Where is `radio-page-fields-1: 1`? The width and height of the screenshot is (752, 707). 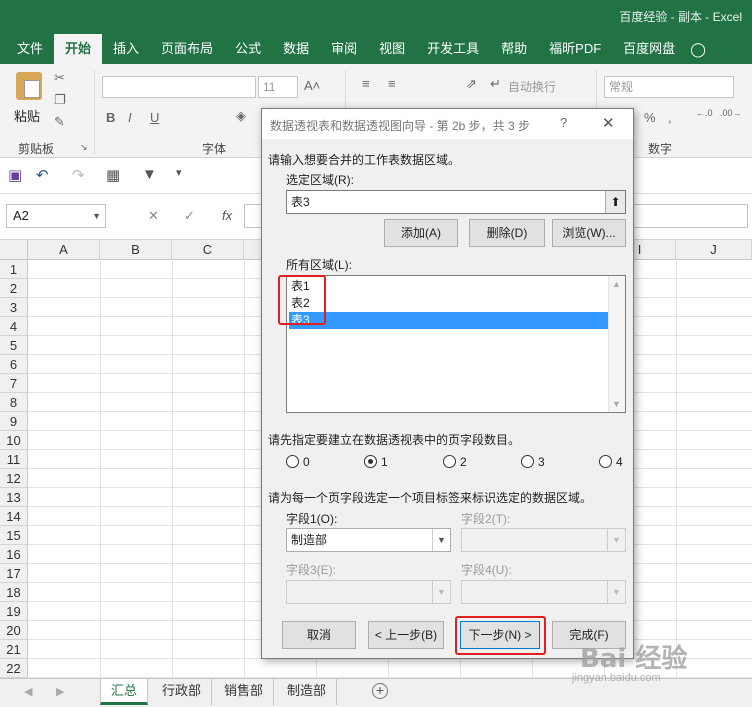 radio-page-fields-1: 1 is located at coordinates (376, 463).